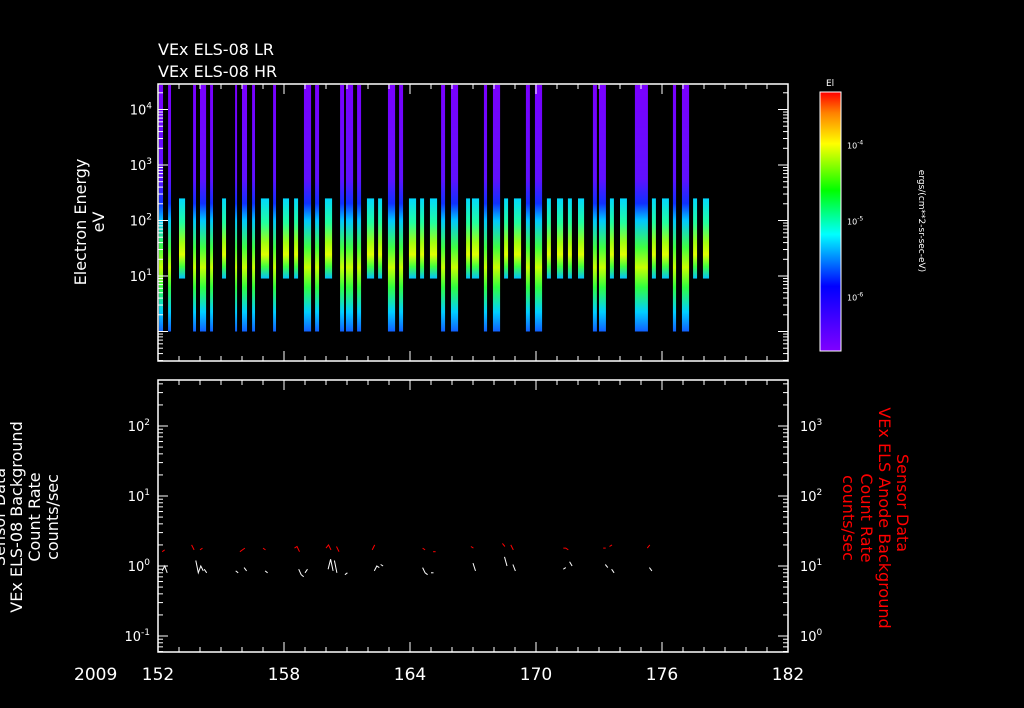 This screenshot has height=708, width=1024. Describe the element at coordinates (884, 517) in the screenshot. I see `right-ylabel-line2: VEx ELS Anode Background` at that location.